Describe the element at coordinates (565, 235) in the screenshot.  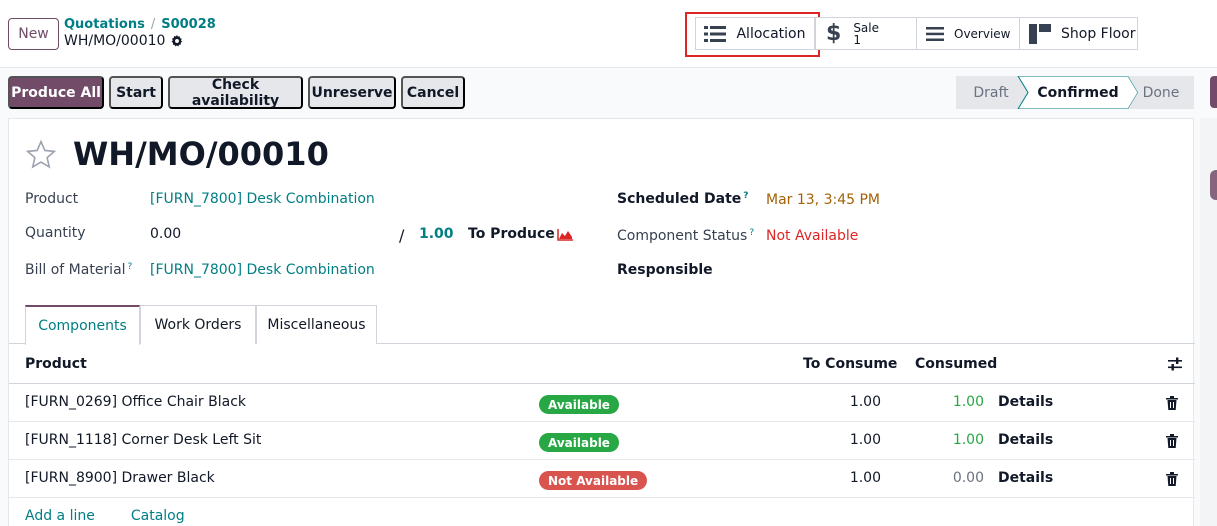
I see `area-chart-icon` at that location.